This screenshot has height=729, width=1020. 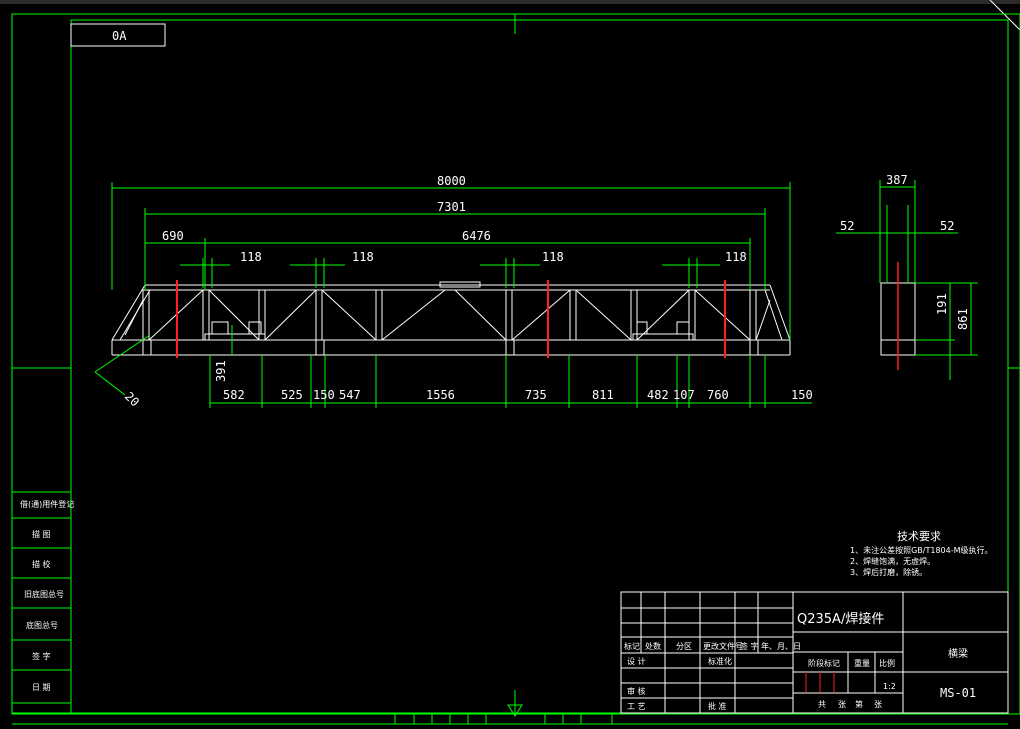 I want to click on row-header-2: 处数, so click(x=653, y=646).